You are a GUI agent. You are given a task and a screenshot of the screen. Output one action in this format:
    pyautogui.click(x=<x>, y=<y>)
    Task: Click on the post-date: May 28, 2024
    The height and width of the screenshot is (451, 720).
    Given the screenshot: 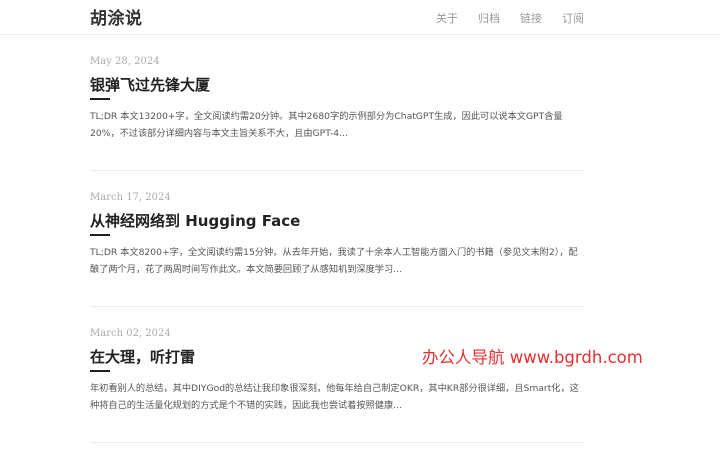 What is the action you would take?
    pyautogui.click(x=125, y=61)
    